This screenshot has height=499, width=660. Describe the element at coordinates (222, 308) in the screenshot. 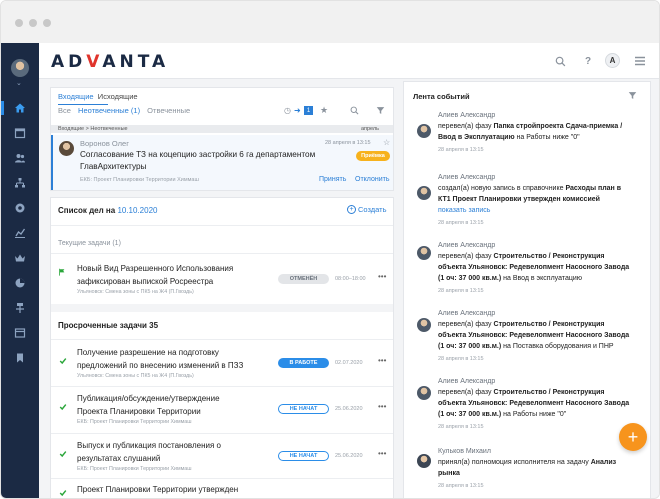

I see `section-gap` at that location.